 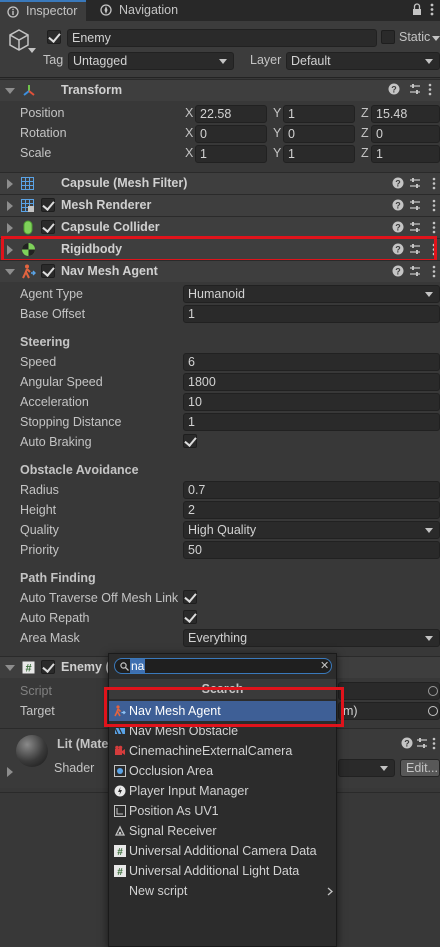 What do you see at coordinates (222, 891) in the screenshot?
I see `search-result-new-script: New script` at bounding box center [222, 891].